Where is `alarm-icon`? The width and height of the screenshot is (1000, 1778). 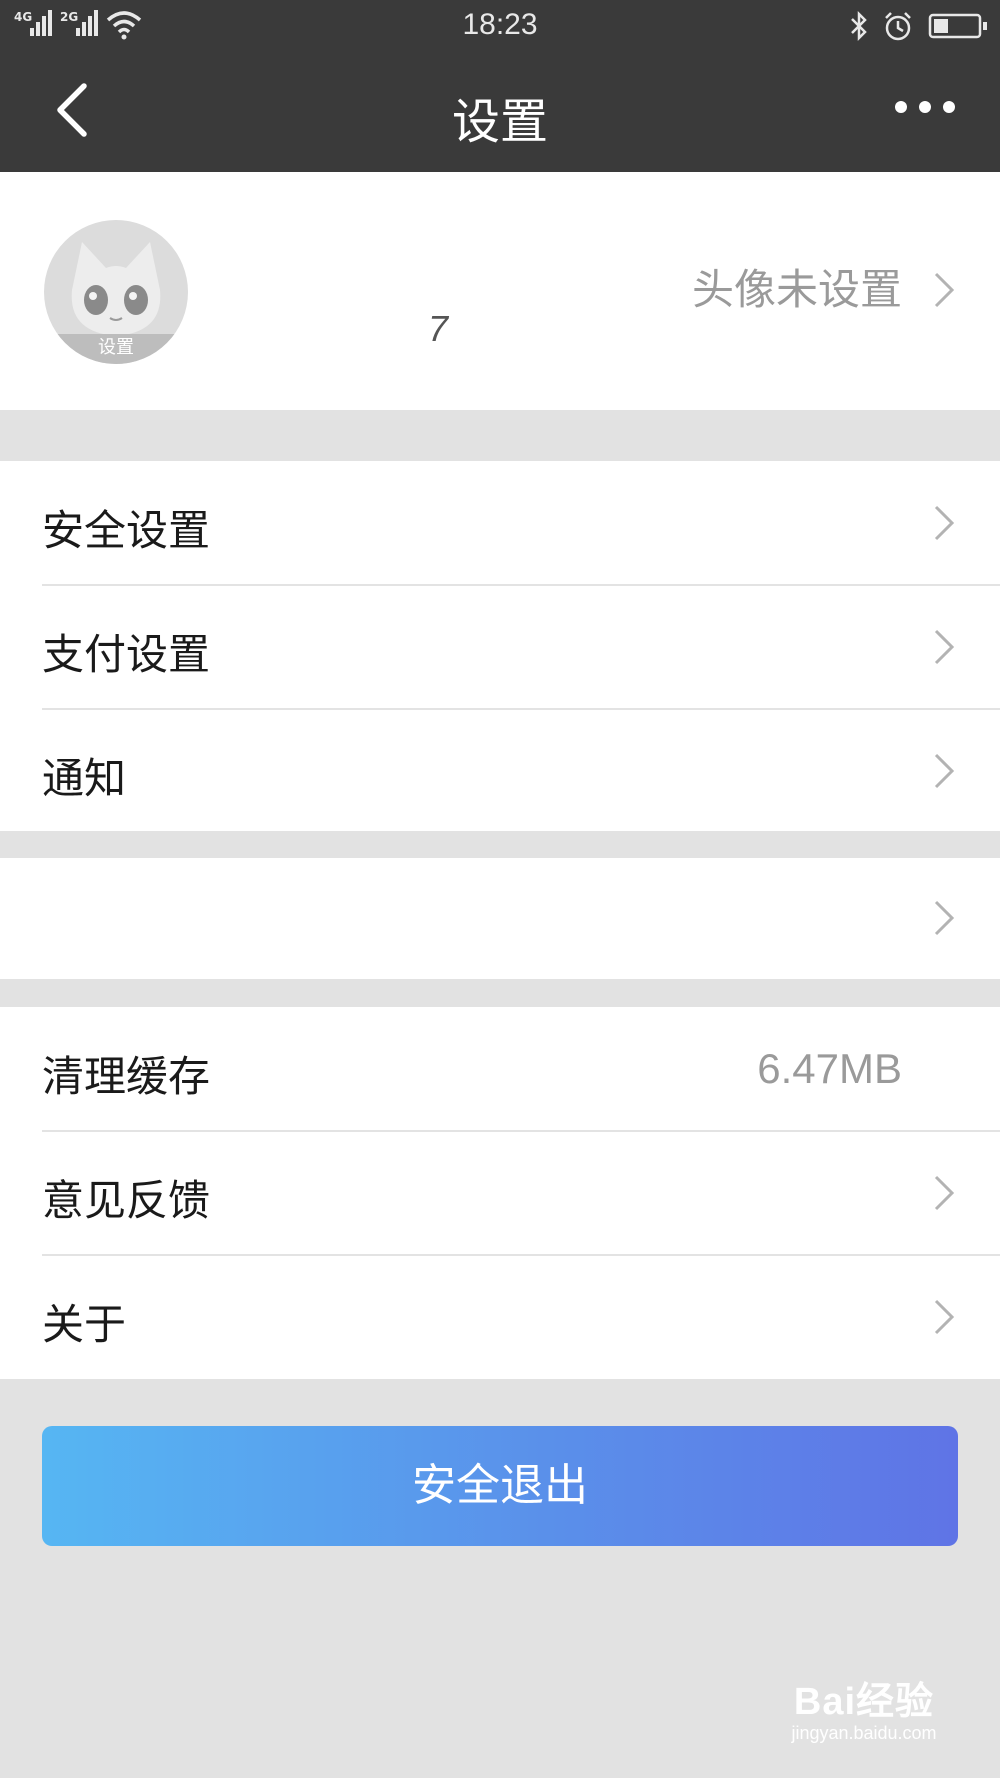
alarm-icon is located at coordinates (898, 26).